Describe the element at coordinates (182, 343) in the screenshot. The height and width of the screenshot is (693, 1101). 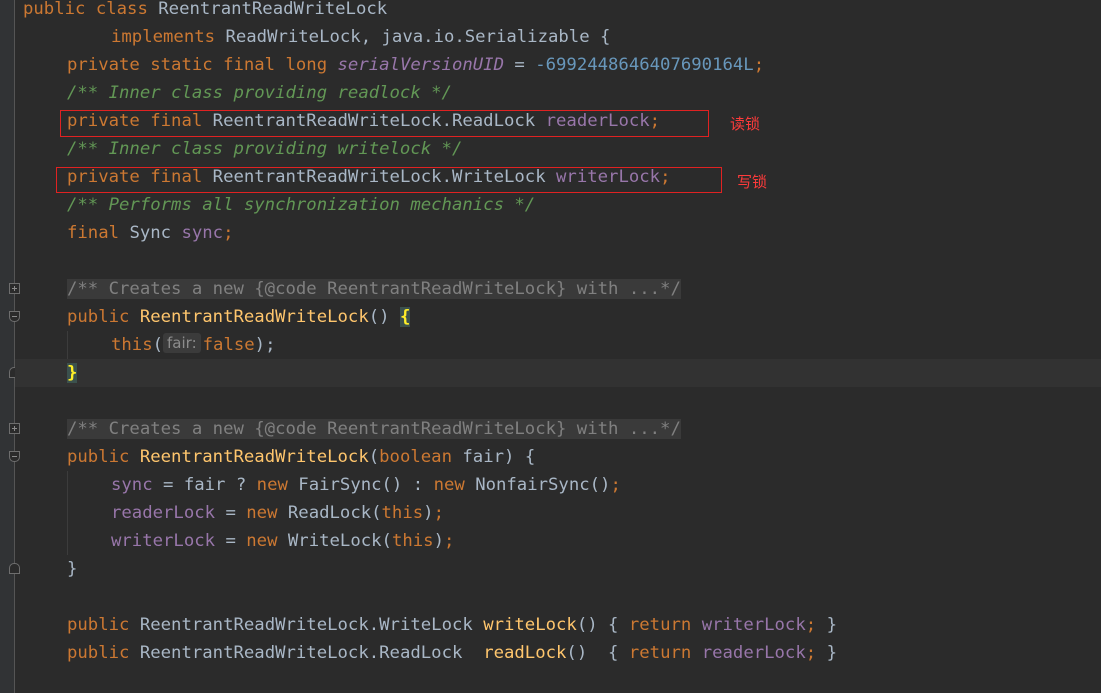
I see `parameter-hint: fair:` at that location.